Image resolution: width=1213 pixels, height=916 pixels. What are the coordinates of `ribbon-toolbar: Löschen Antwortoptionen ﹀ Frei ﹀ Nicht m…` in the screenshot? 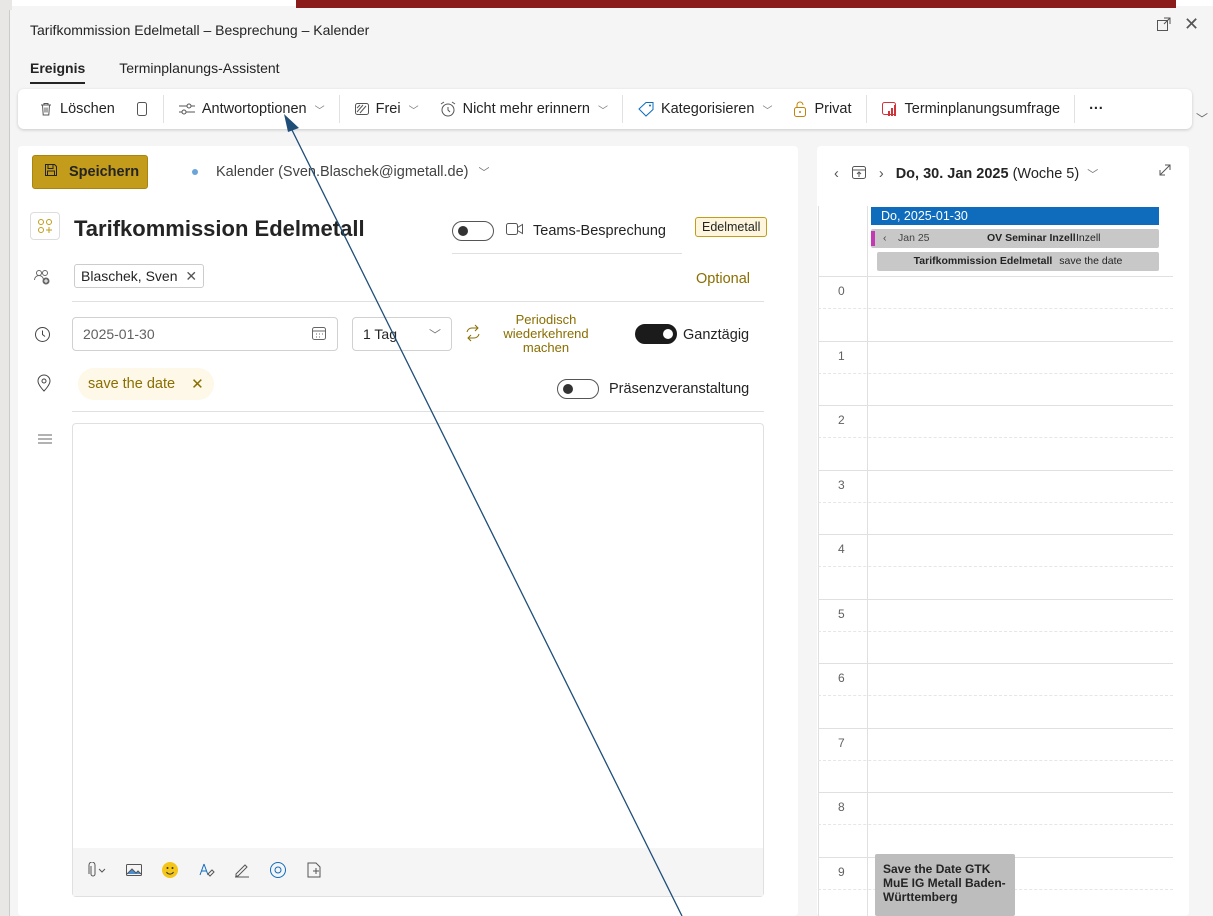 It's located at (605, 109).